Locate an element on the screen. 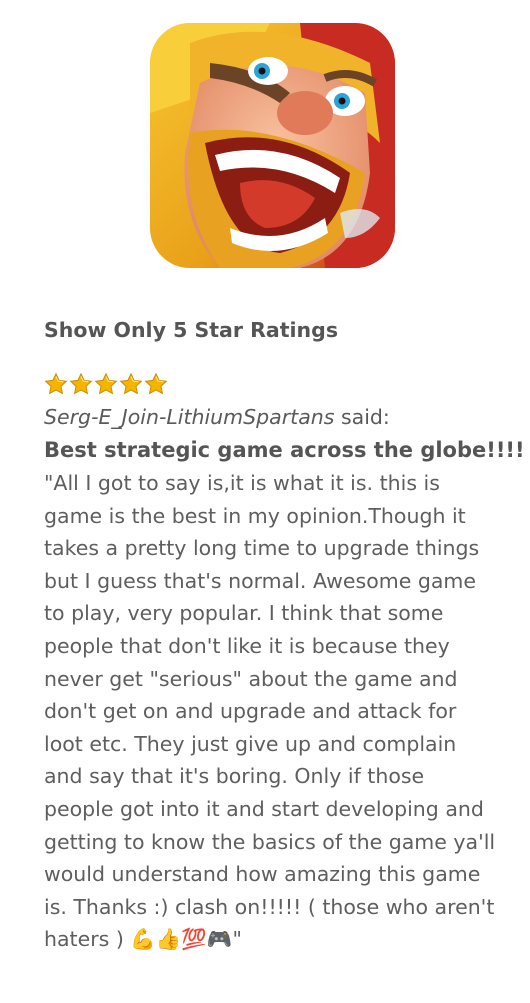 The image size is (530, 1003). review-author-line: Serg-E_Join-LithiumSpartans said: is located at coordinates (279, 417).